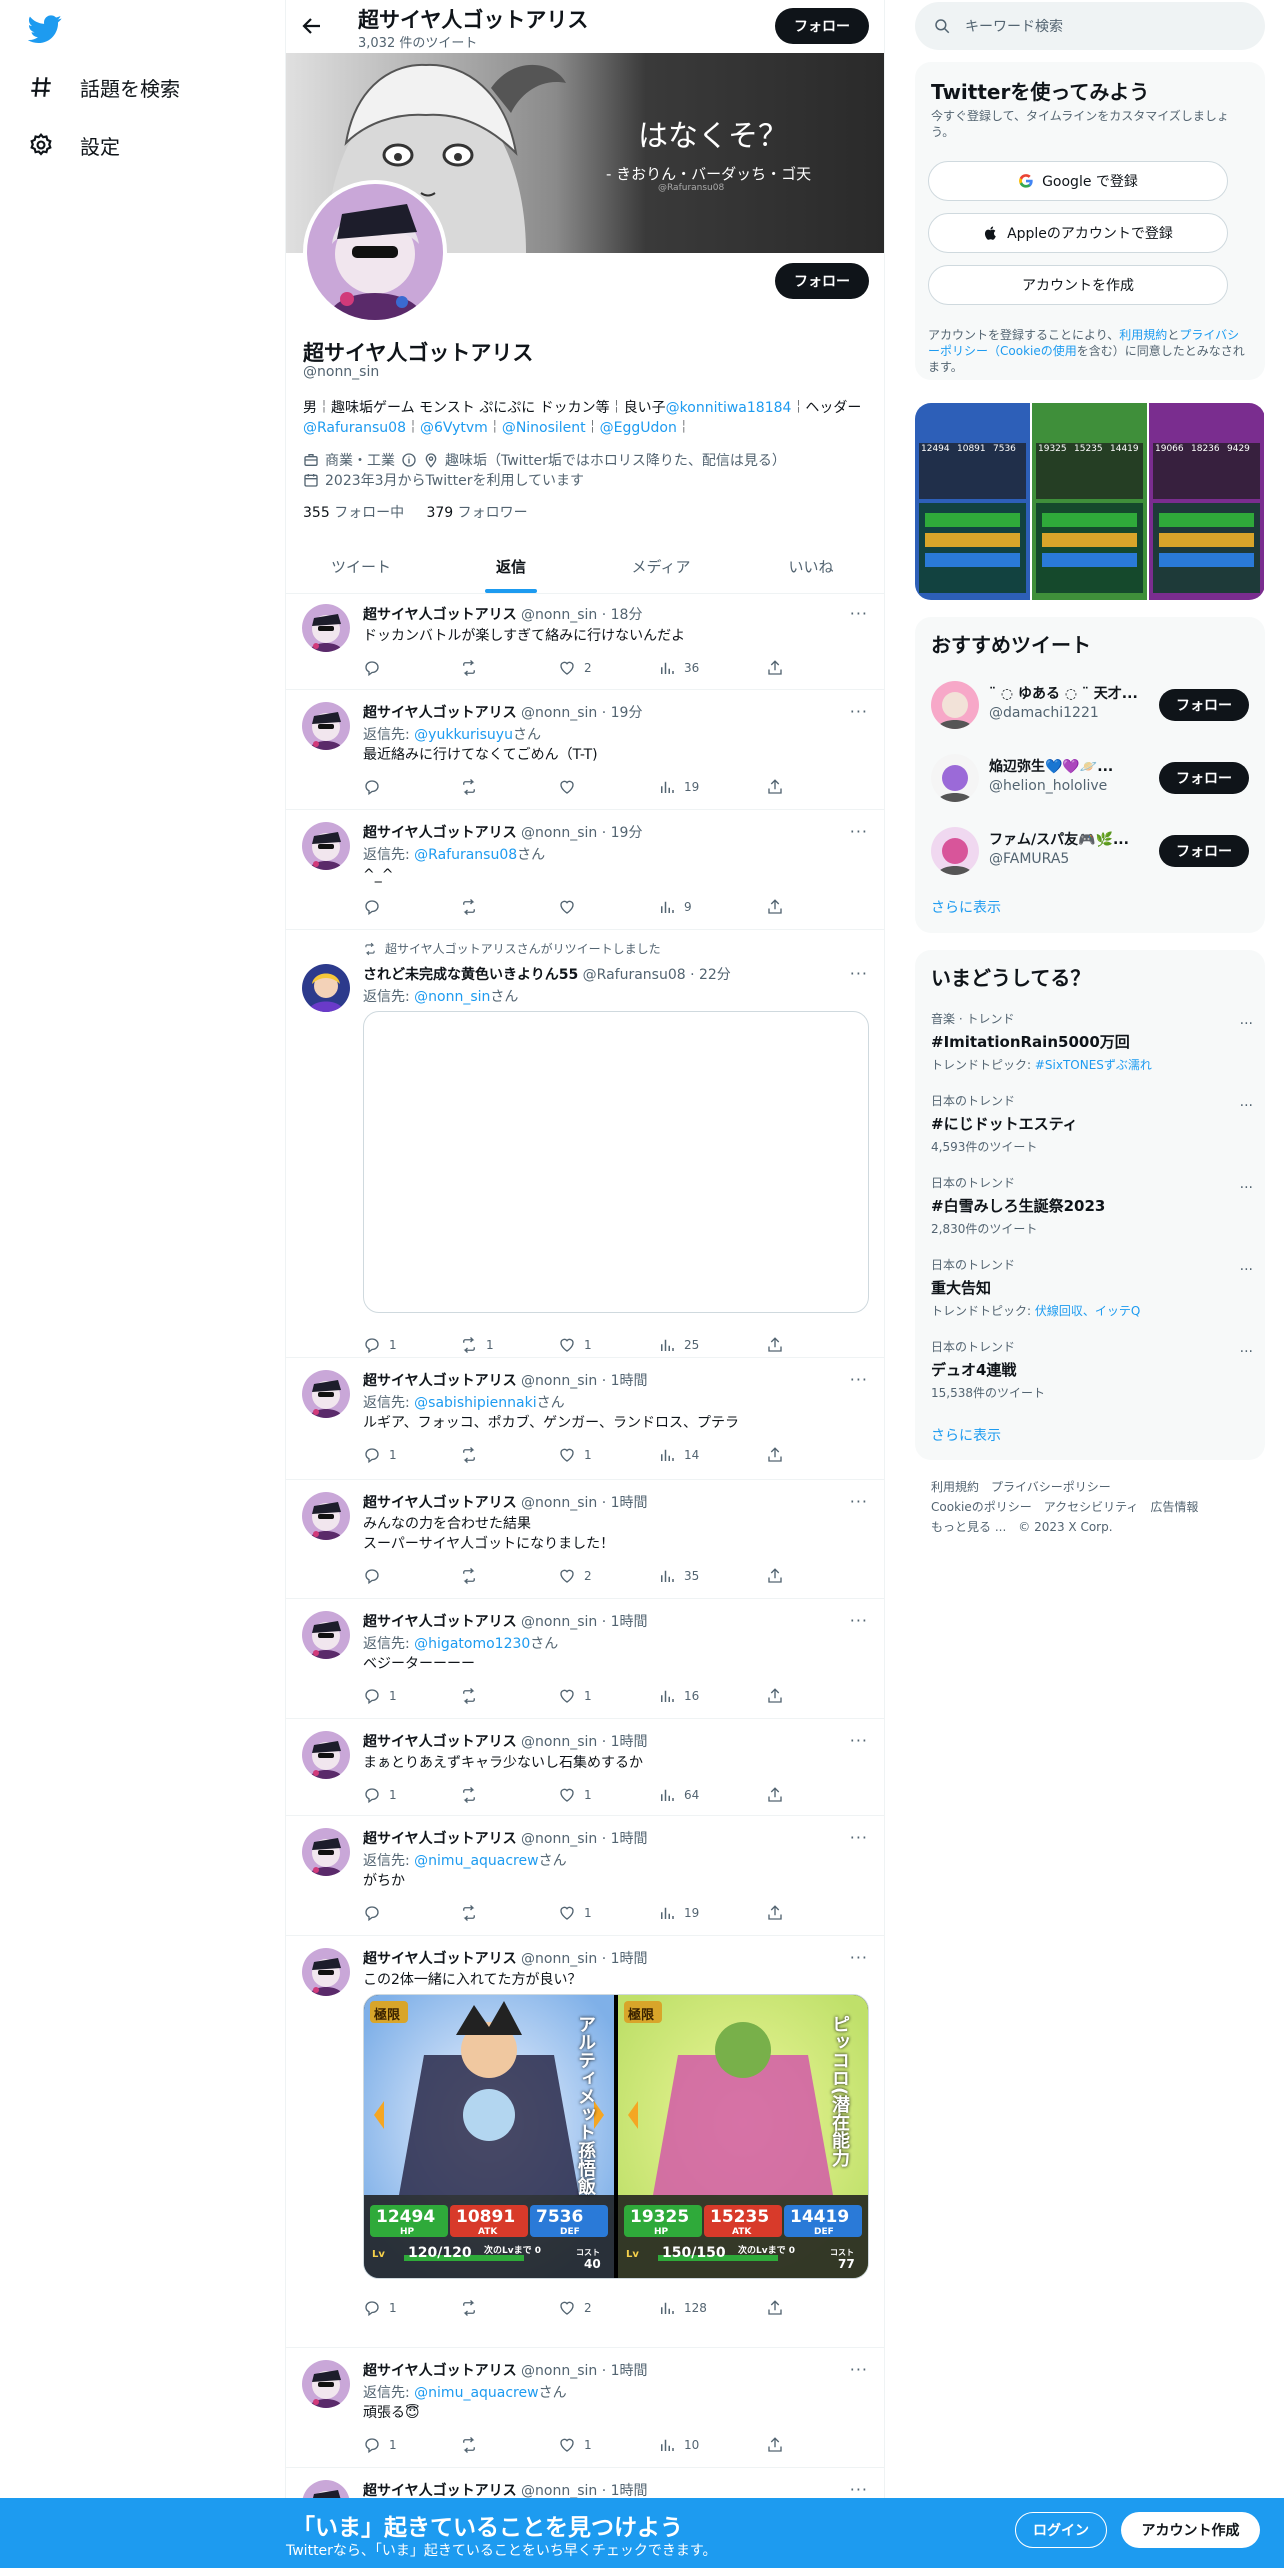  What do you see at coordinates (955, 778) in the screenshot?
I see `recommended-avatar` at bounding box center [955, 778].